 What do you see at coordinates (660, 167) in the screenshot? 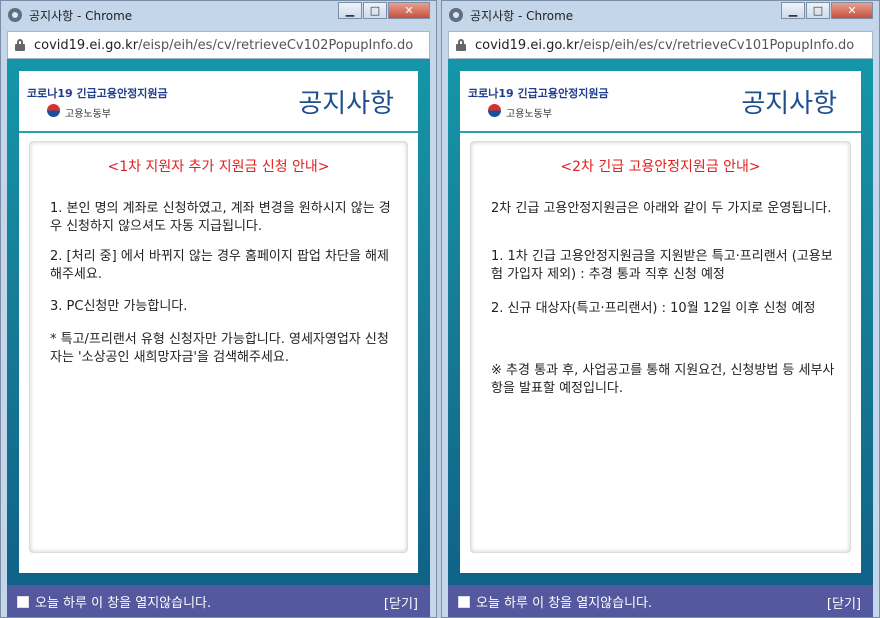
I see `panel-title: <2차 긴급 고용안정지원금 안내>` at bounding box center [660, 167].